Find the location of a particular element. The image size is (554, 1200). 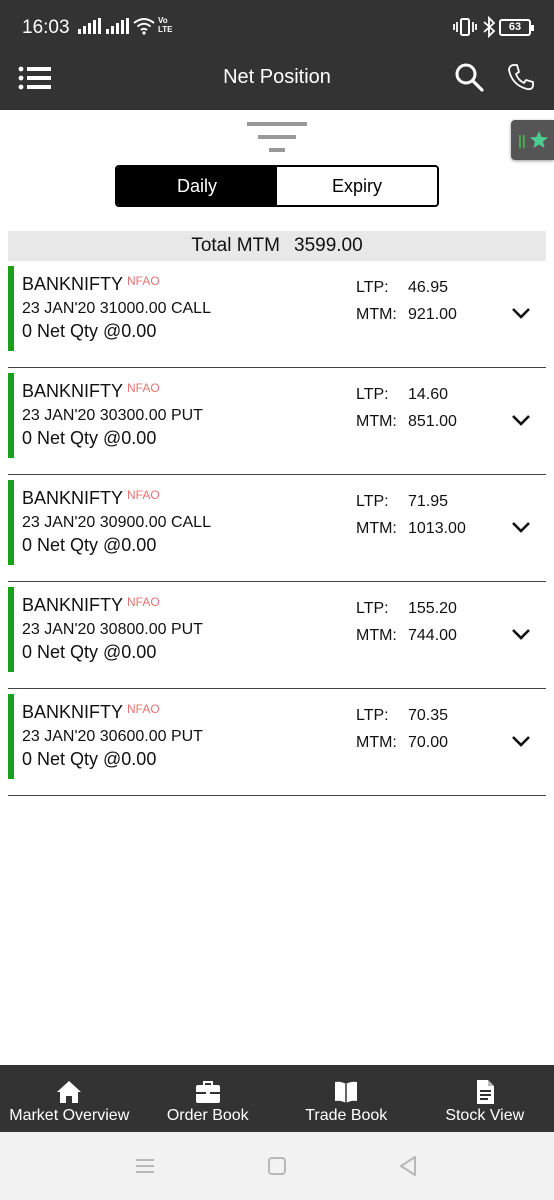

position-contract: 23 JAN'20 31000.00 CALL is located at coordinates (116, 308).